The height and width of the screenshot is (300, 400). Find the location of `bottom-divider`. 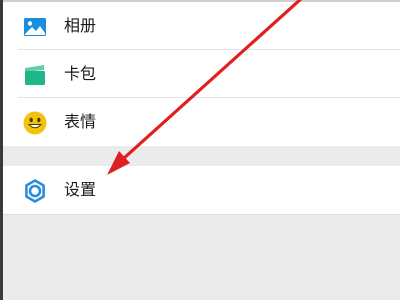

bottom-divider is located at coordinates (201, 214).